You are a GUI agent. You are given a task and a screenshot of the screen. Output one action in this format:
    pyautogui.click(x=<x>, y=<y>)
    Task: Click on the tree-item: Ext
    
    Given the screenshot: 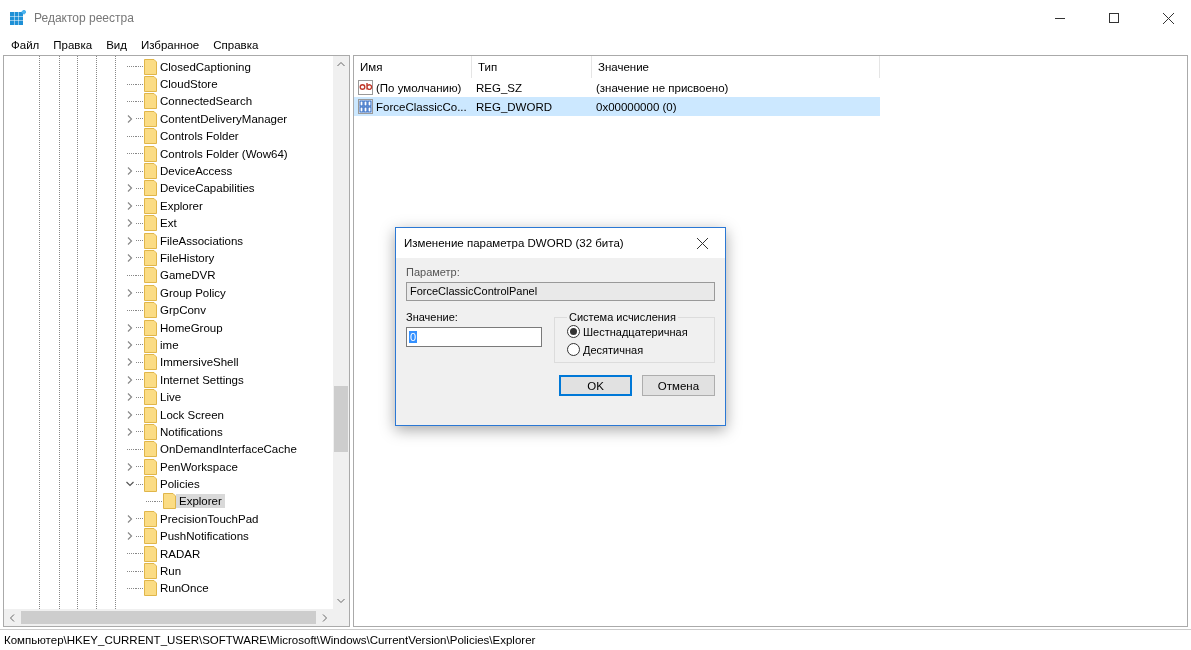 What is the action you would take?
    pyautogui.click(x=168, y=223)
    